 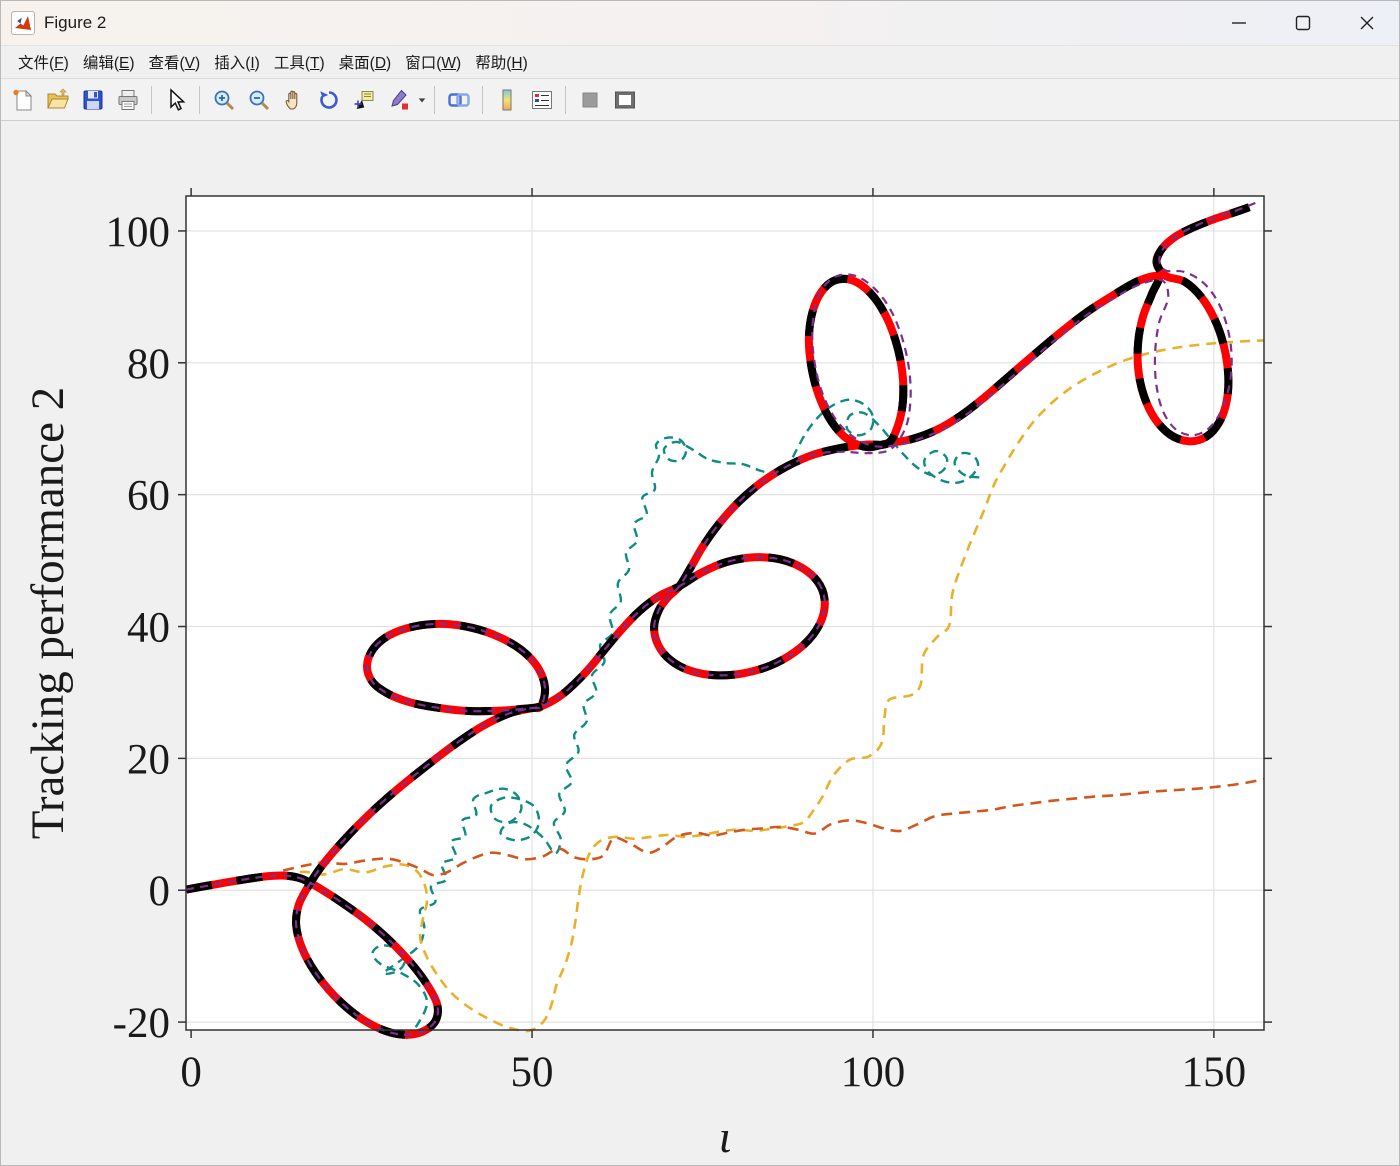 I want to click on zoom-in-icon, so click(x=224, y=100).